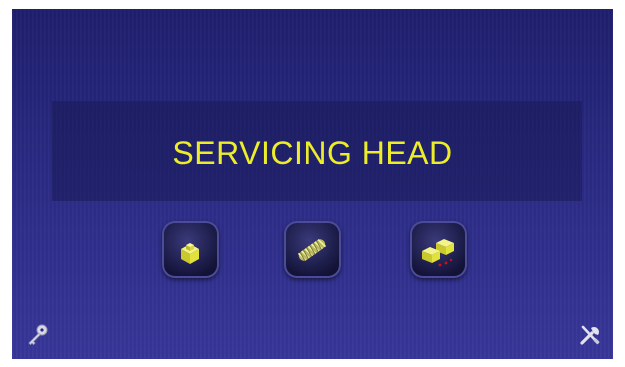 Image resolution: width=625 pixels, height=367 pixels. I want to click on page-title: SERVICING HEAD, so click(312, 153).